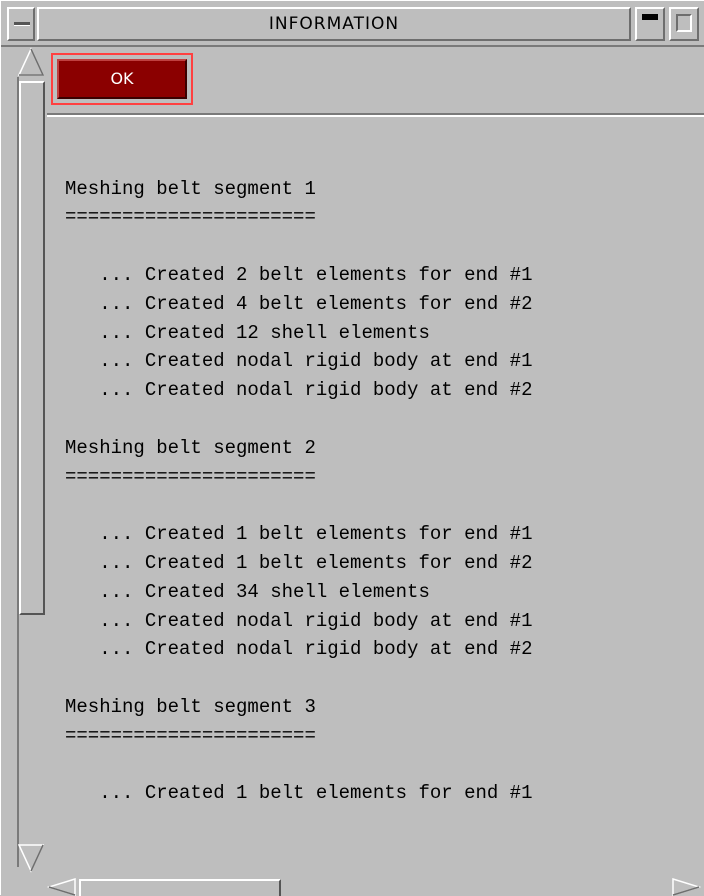 The image size is (704, 896). Describe the element at coordinates (180, 887) in the screenshot. I see `horizontal-scroll-thumb` at that location.